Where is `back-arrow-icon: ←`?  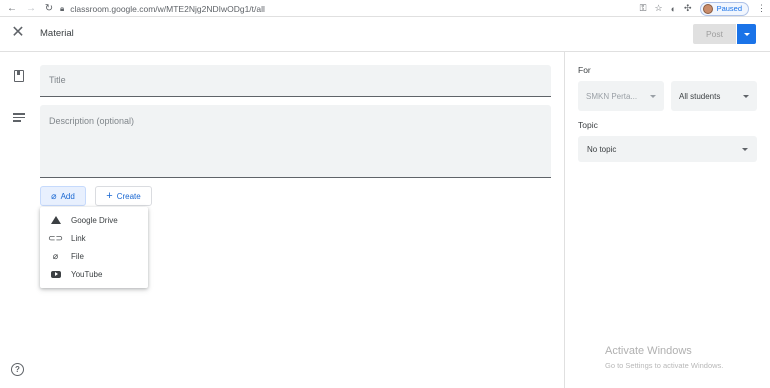 back-arrow-icon: ← is located at coordinates (12, 8).